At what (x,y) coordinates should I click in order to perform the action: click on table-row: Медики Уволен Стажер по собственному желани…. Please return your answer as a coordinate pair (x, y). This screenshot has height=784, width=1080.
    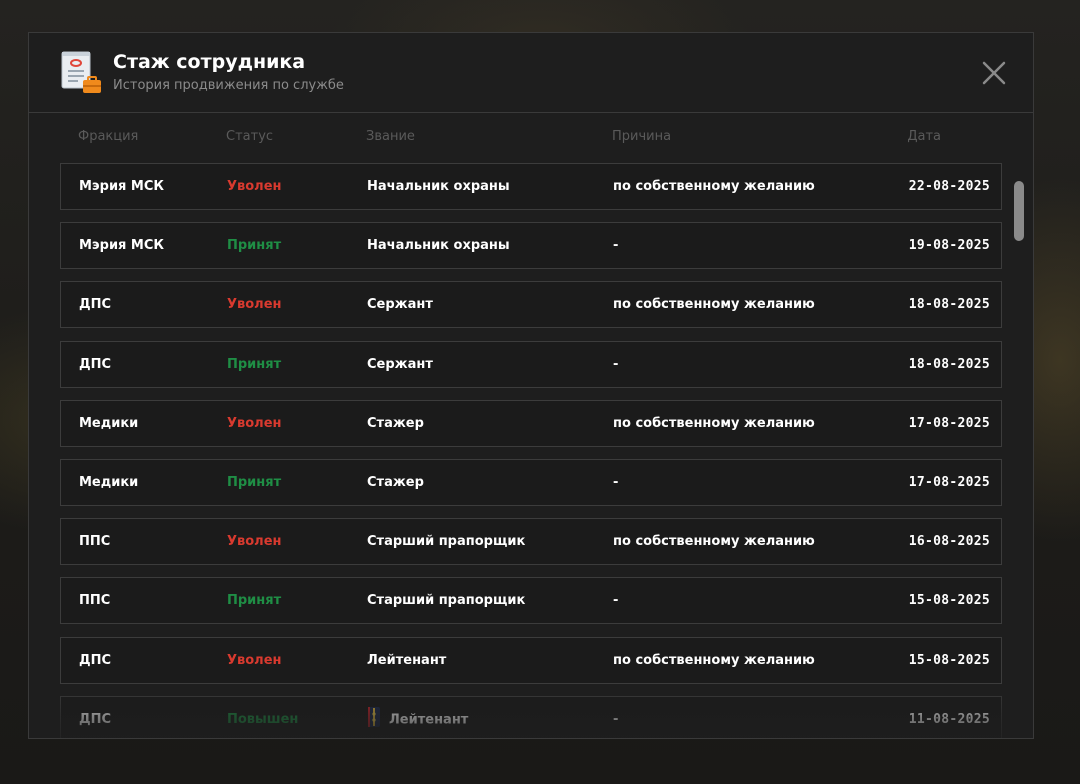
    Looking at the image, I should click on (531, 423).